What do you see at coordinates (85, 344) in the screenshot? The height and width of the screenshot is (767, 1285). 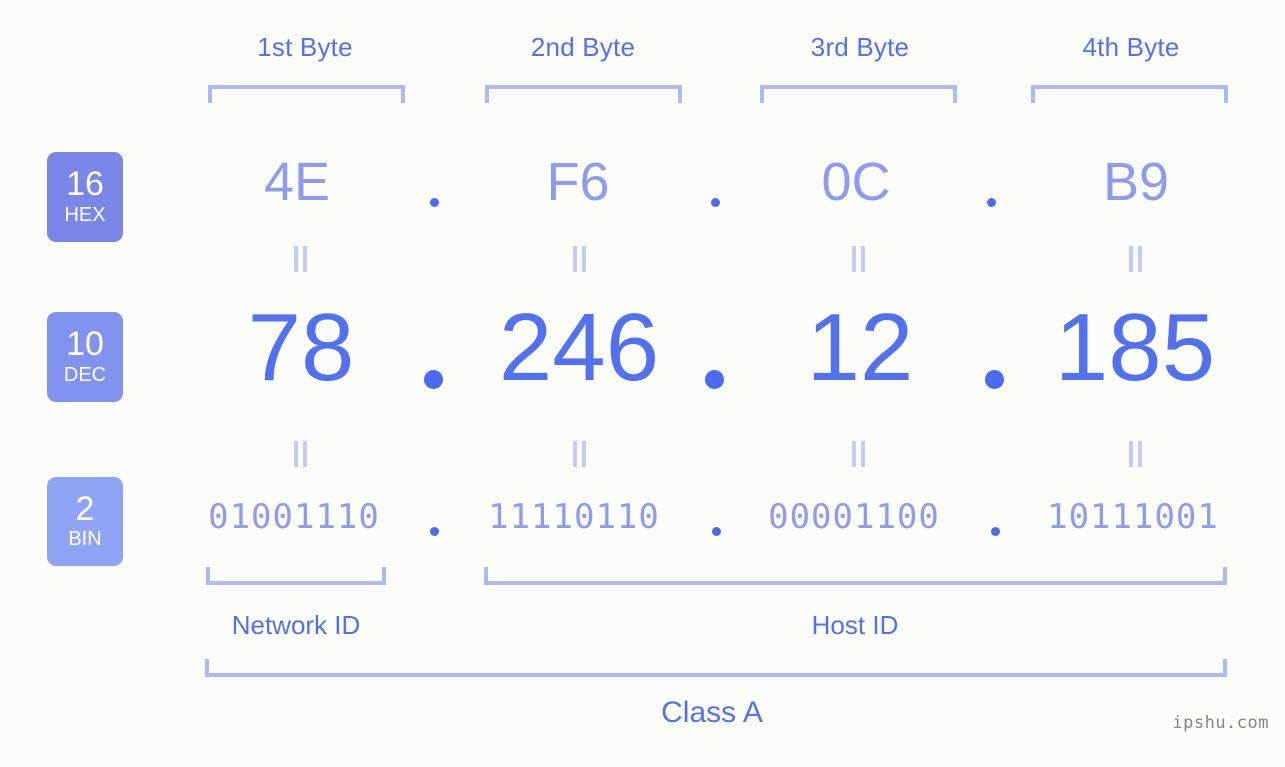 I see `base-badge-dec-number: 10` at bounding box center [85, 344].